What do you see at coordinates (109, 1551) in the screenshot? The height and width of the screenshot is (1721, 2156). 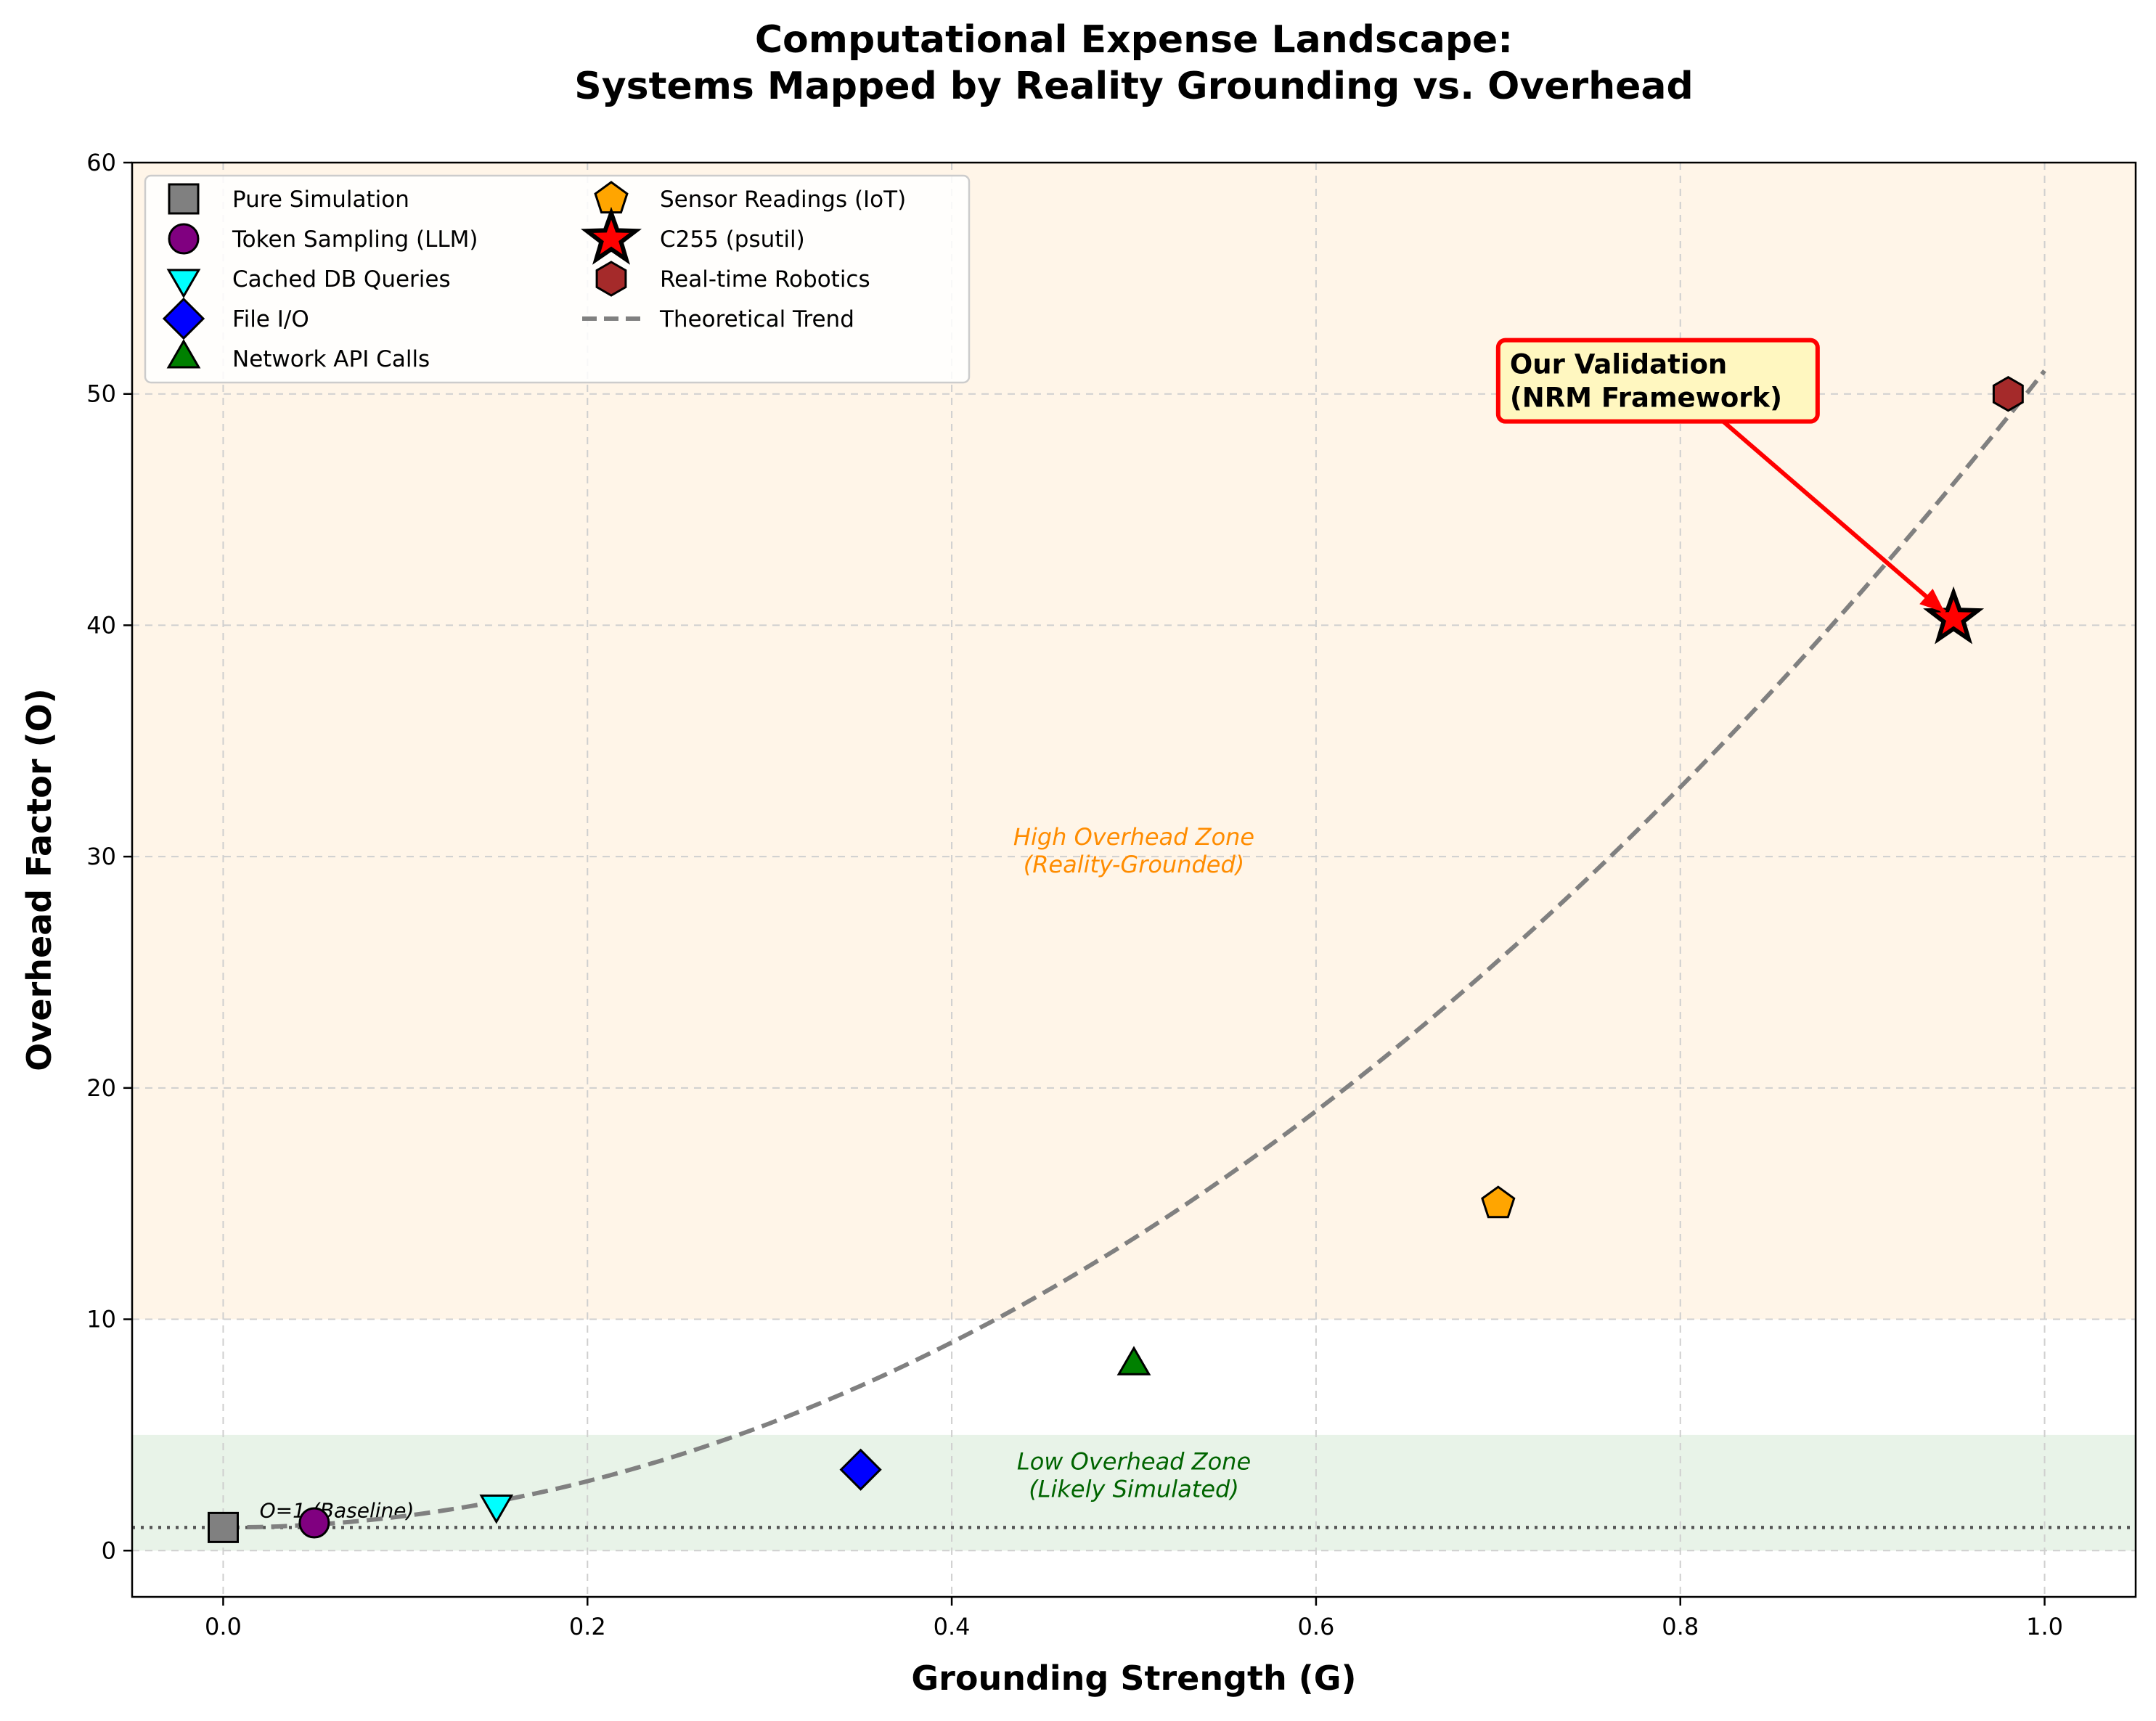 I see `y-tick-label: 0` at bounding box center [109, 1551].